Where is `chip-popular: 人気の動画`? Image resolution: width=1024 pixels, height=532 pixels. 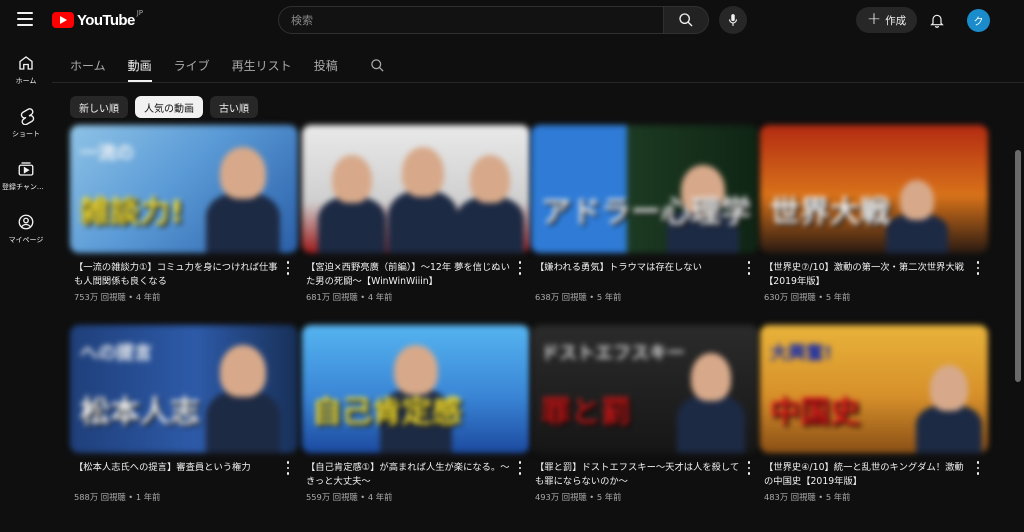 chip-popular: 人気の動画 is located at coordinates (169, 107).